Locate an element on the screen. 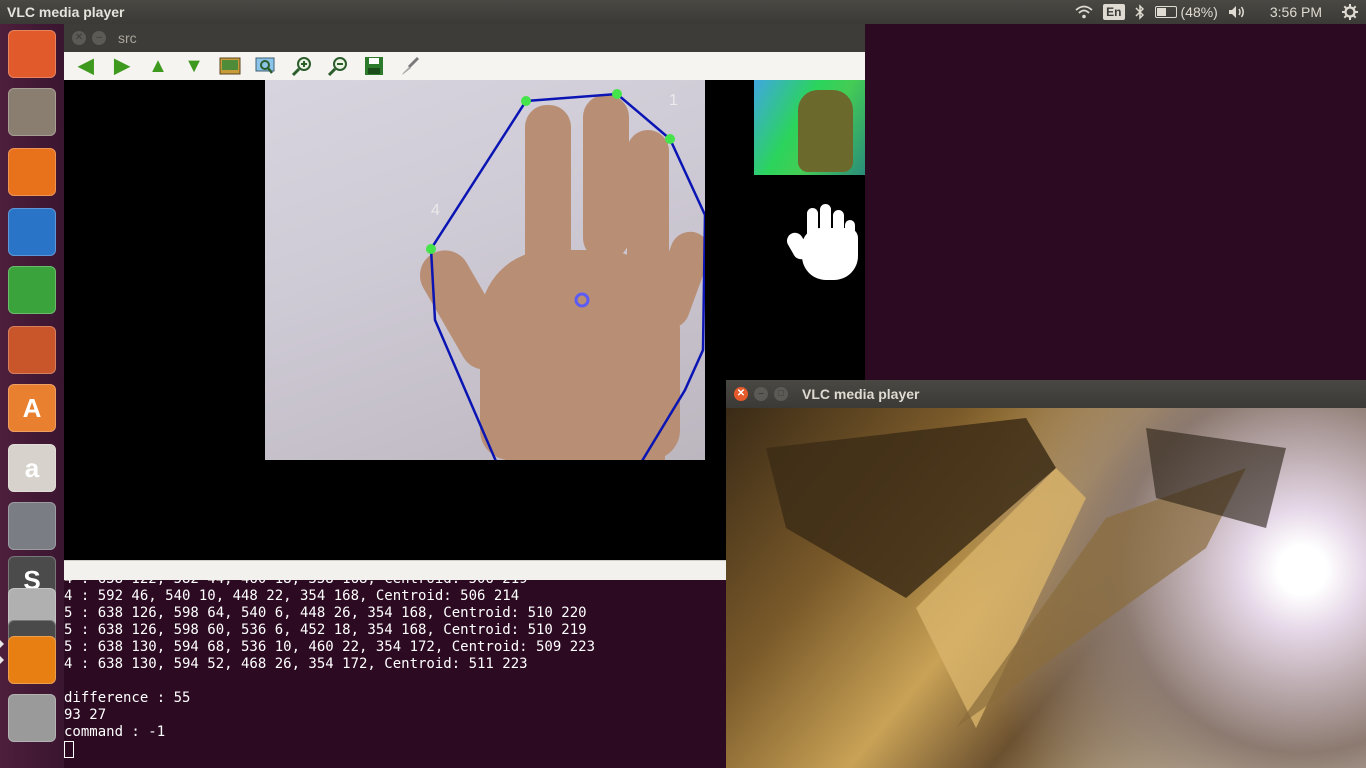  src-toolbar: ◀ ▶ ▲ ▼ is located at coordinates (464, 66).